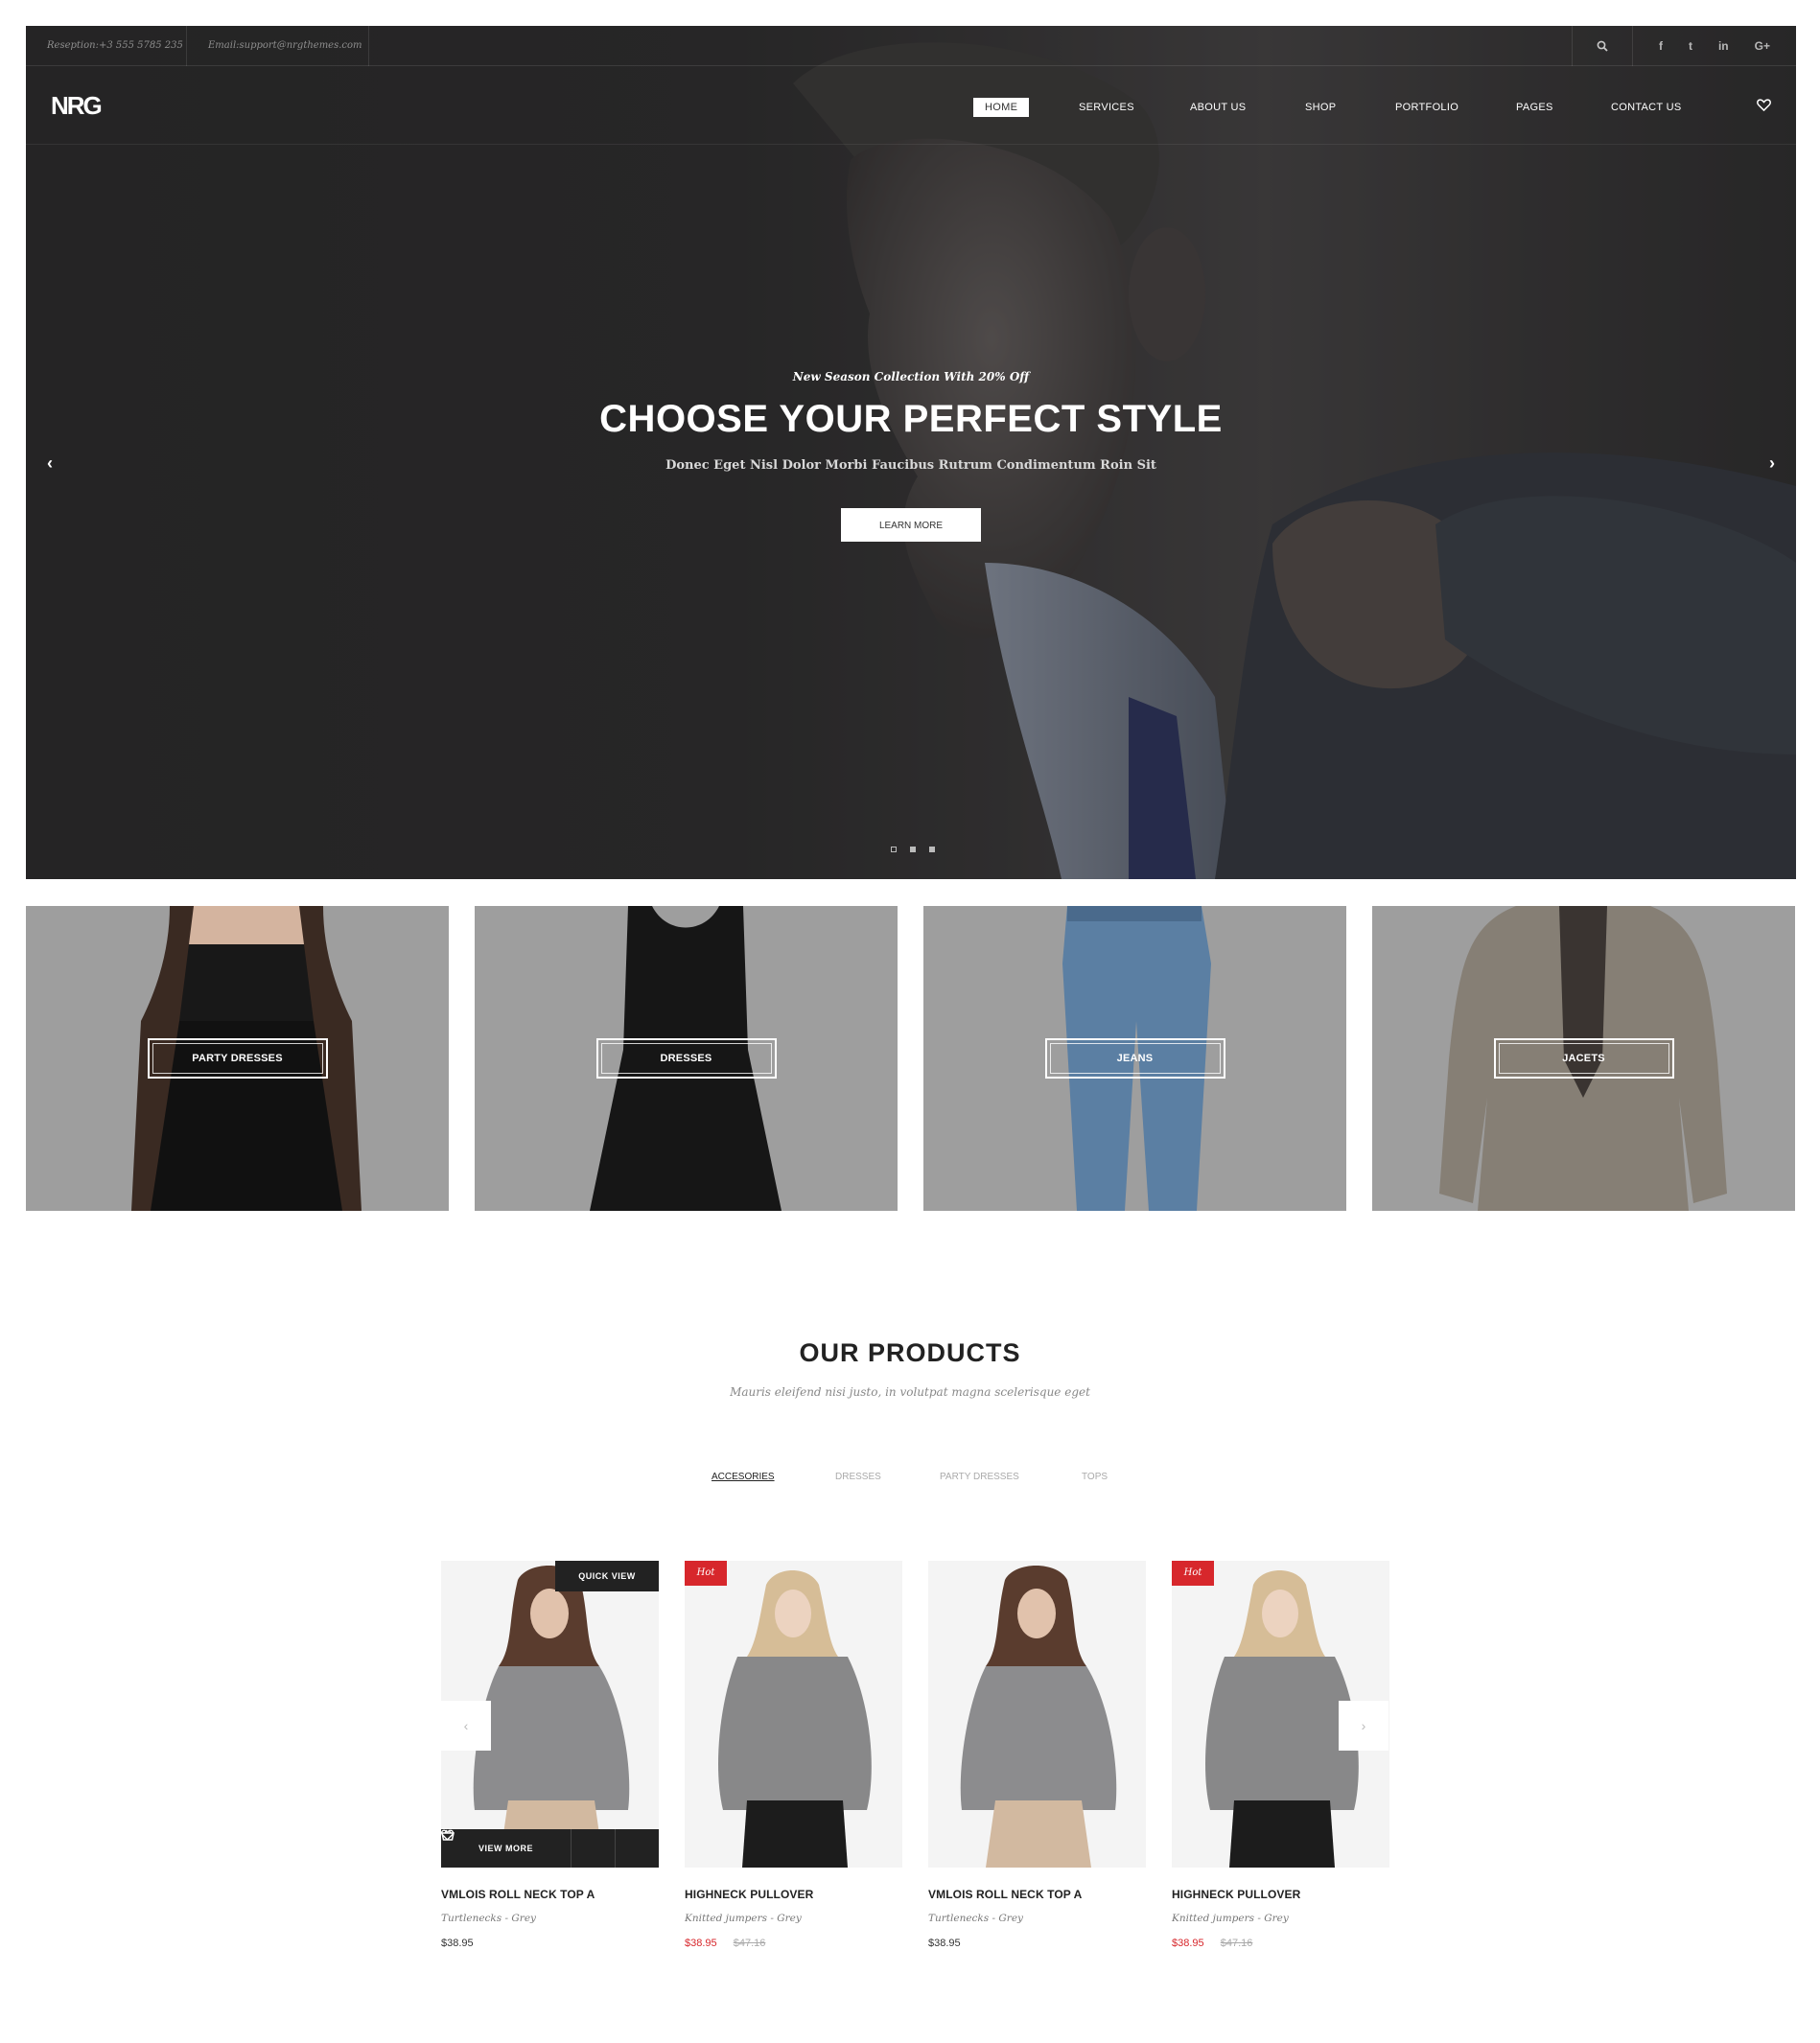  Describe the element at coordinates (106, 46) in the screenshot. I see `reception-phone: Reseption:+3 555 5785 235` at that location.